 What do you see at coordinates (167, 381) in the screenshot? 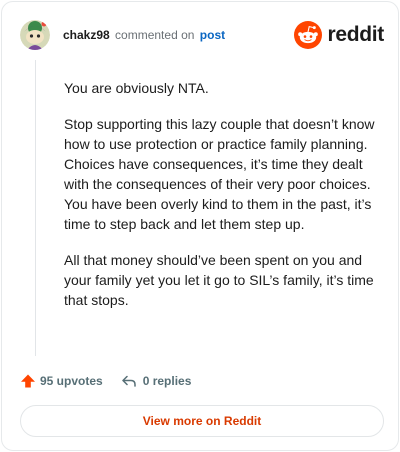
I see `reply-count: 0 replies` at bounding box center [167, 381].